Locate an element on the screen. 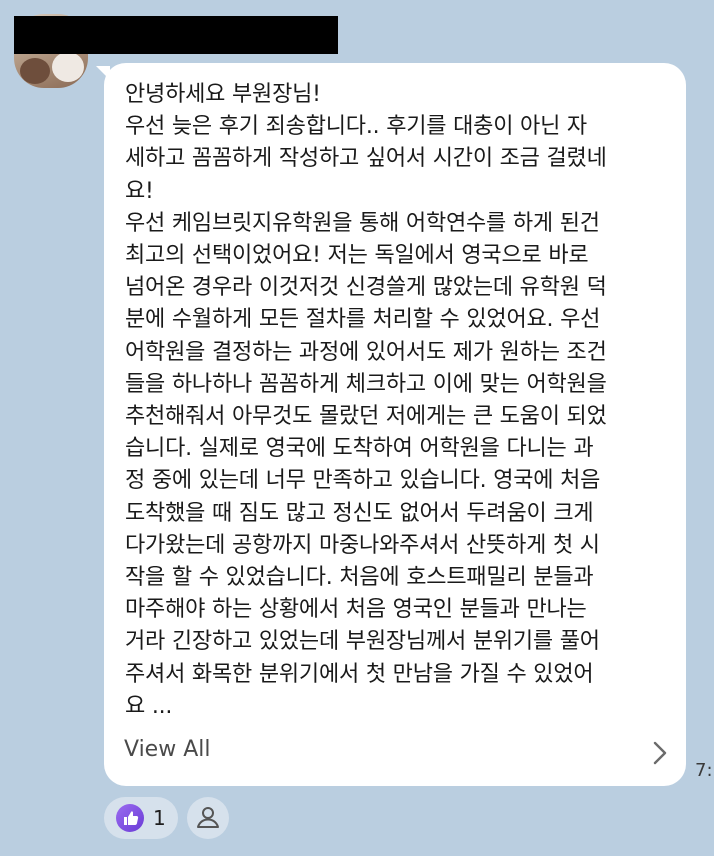 Image resolution: width=714 pixels, height=856 pixels. message-line: 넘어온 경우라 이것저것 신경쓸게 많았는데 유학원 덕 is located at coordinates (366, 288).